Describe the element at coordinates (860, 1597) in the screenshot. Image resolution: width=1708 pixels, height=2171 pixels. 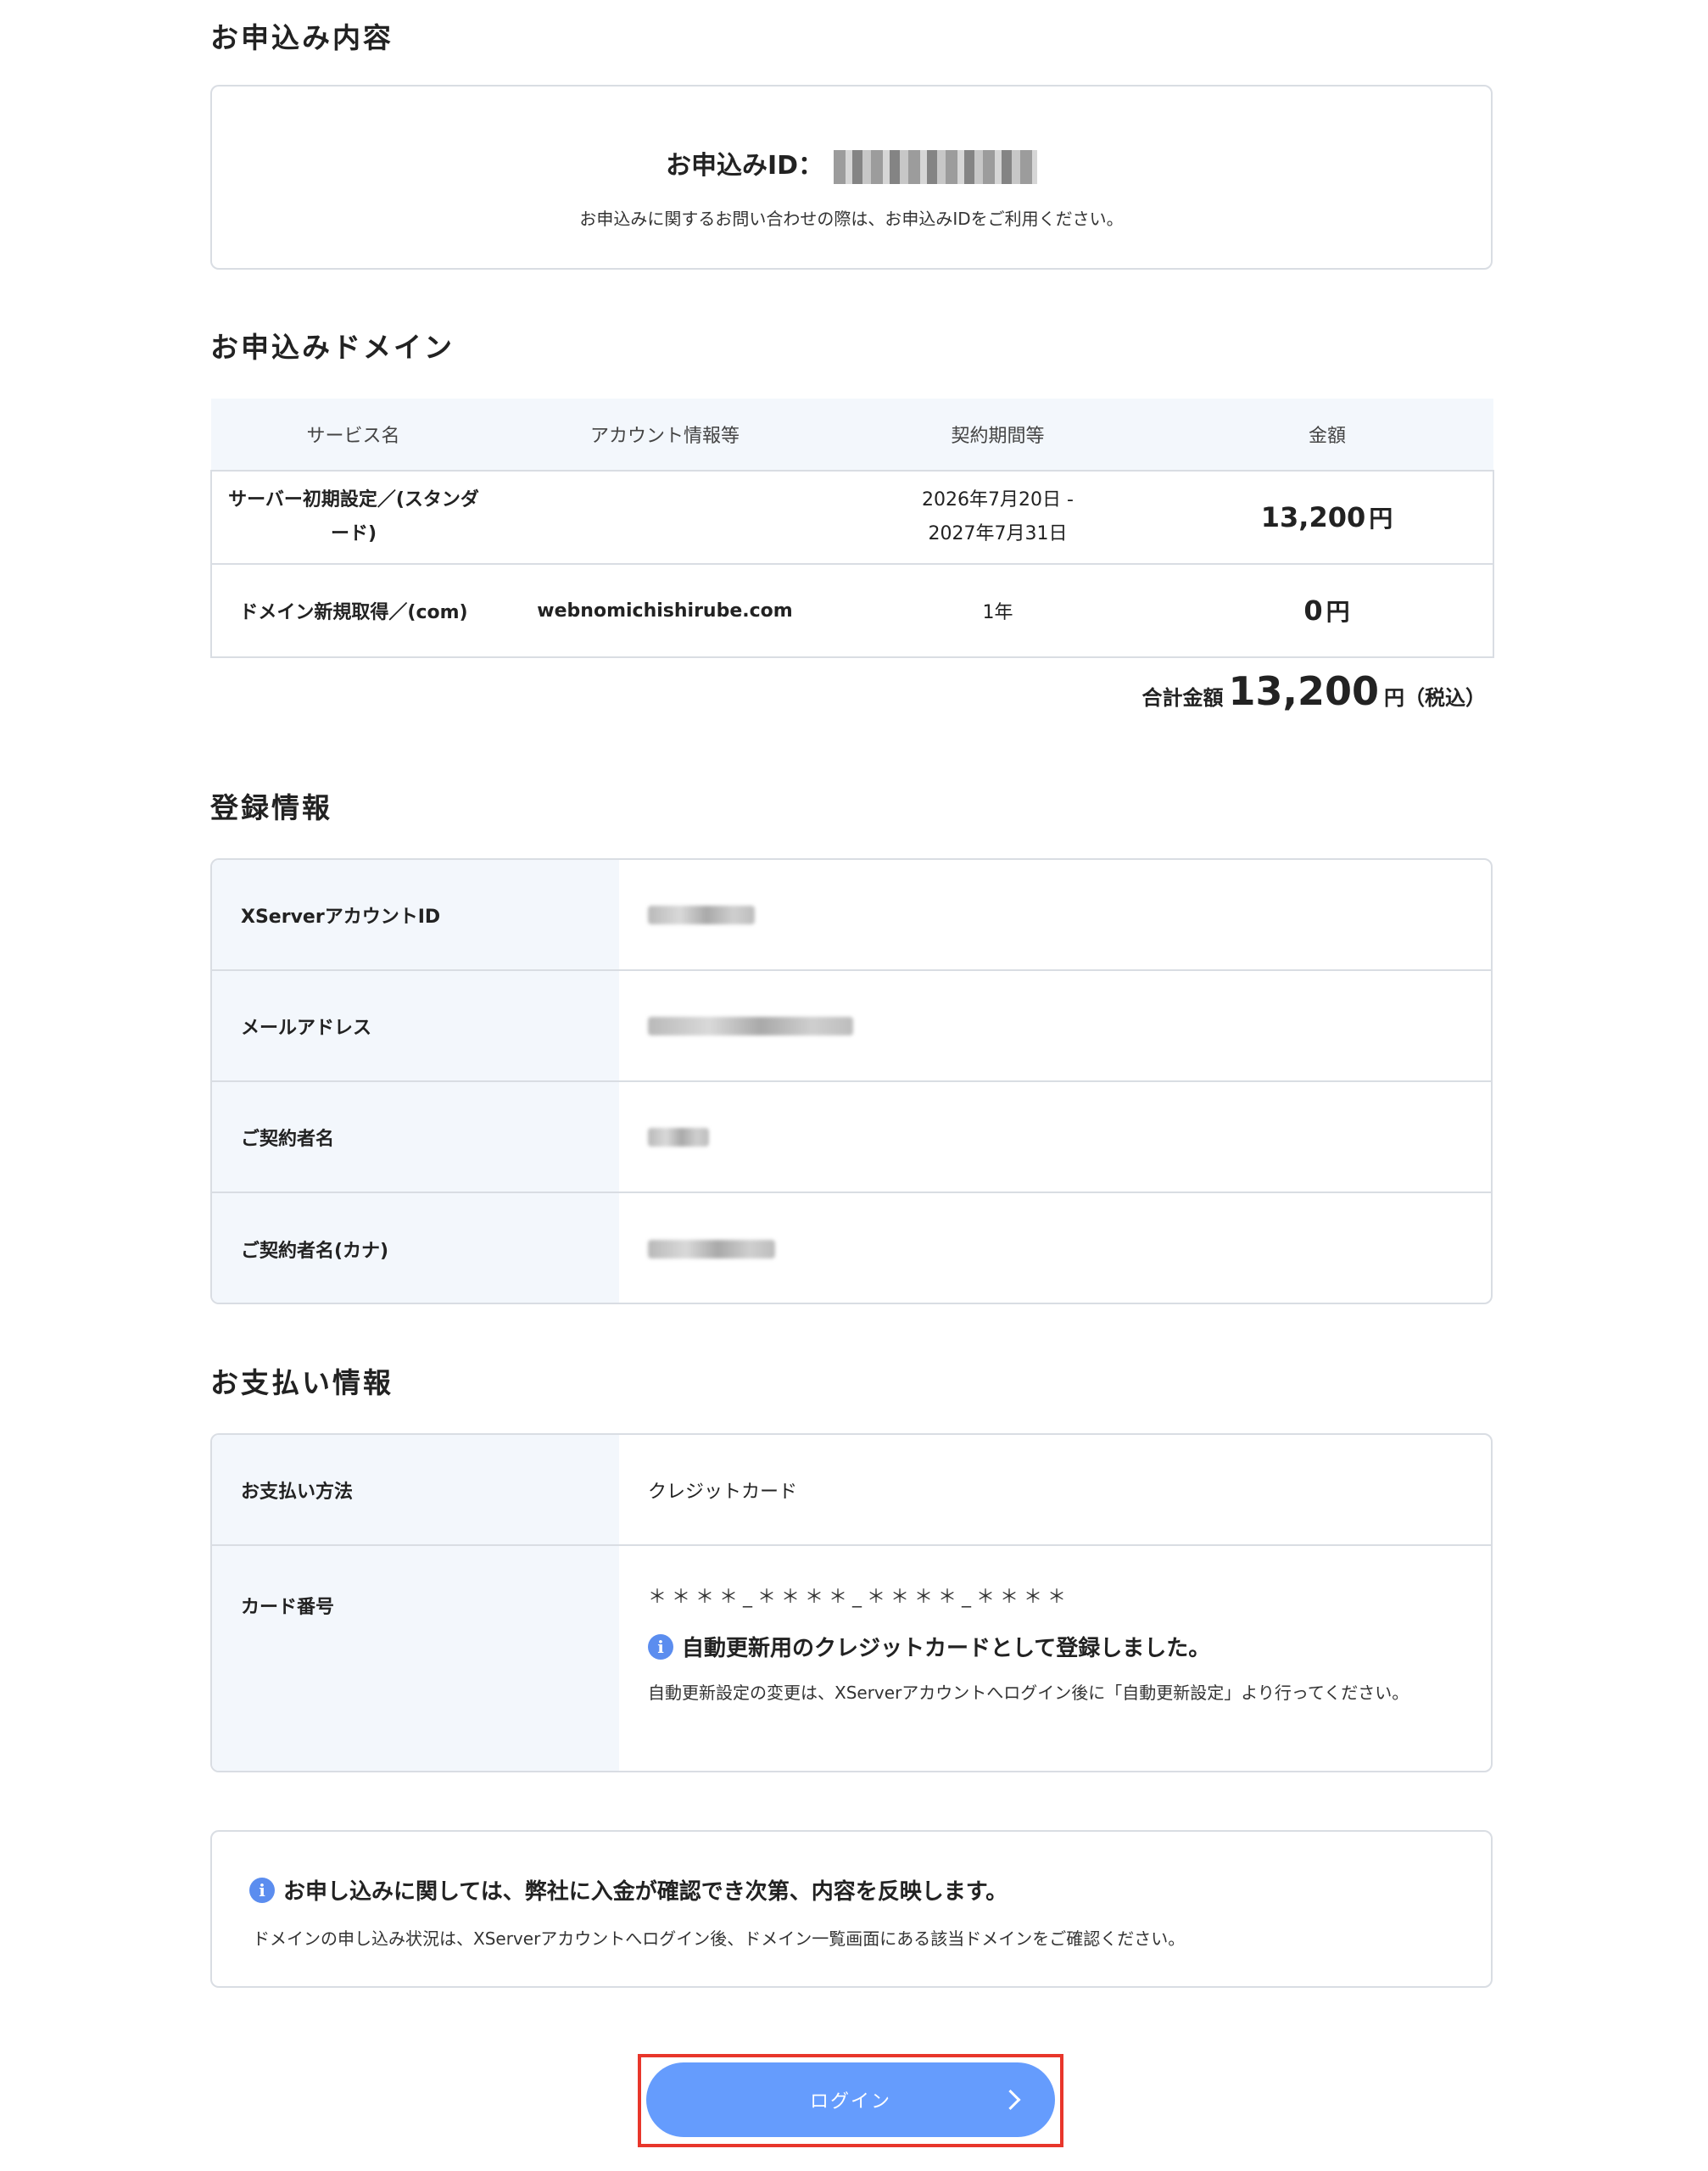
I see `card-number-masked: ＊＊＊＊_＊＊＊＊_＊＊＊＊_＊＊＊＊` at that location.